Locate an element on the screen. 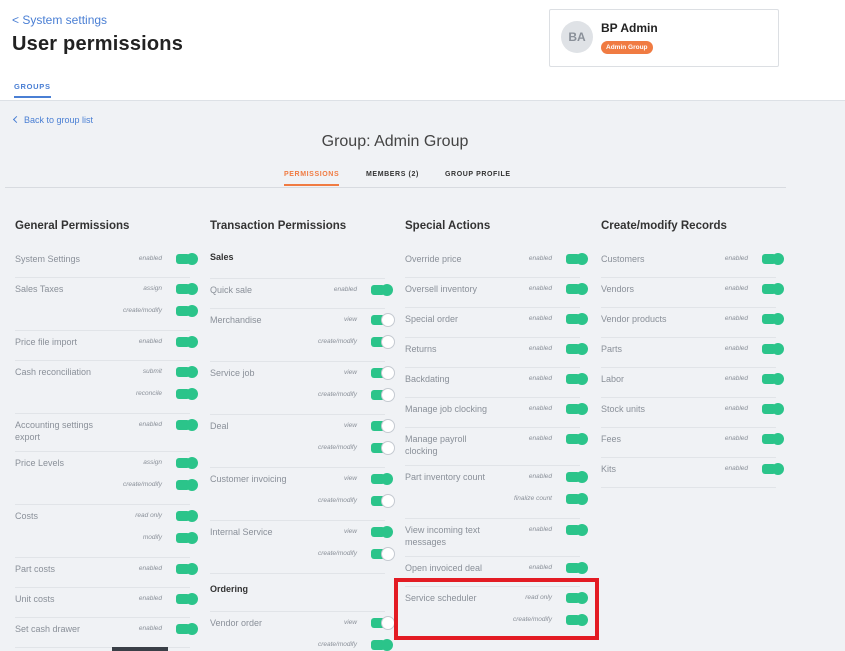  permission-row-deal: Deal view create/modify is located at coordinates (302, 441).